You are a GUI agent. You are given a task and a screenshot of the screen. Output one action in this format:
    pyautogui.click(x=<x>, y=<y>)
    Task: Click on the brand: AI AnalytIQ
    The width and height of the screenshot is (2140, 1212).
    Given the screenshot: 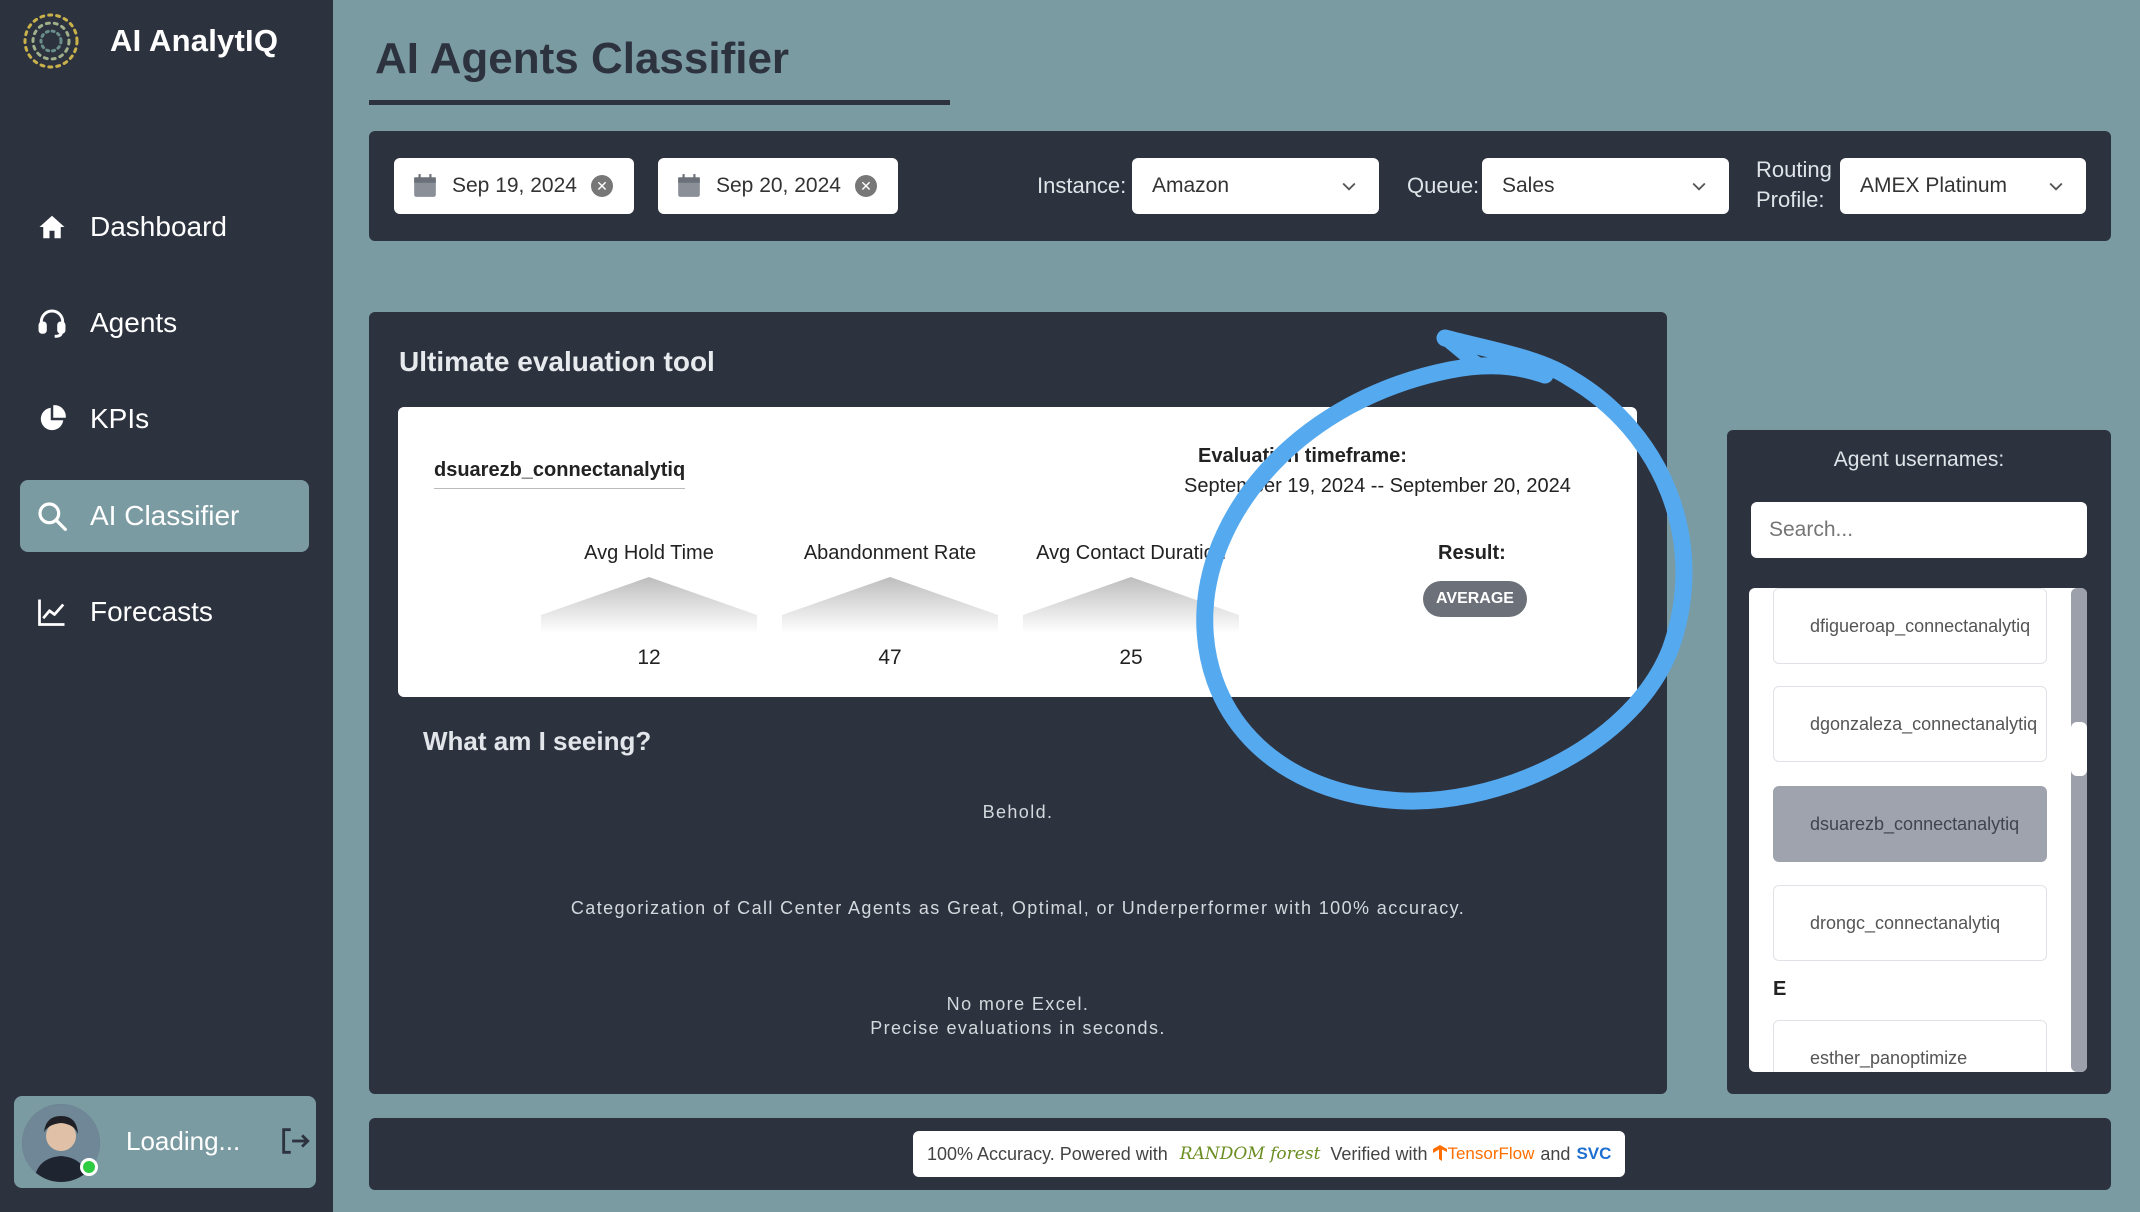 What is the action you would take?
    pyautogui.click(x=149, y=41)
    